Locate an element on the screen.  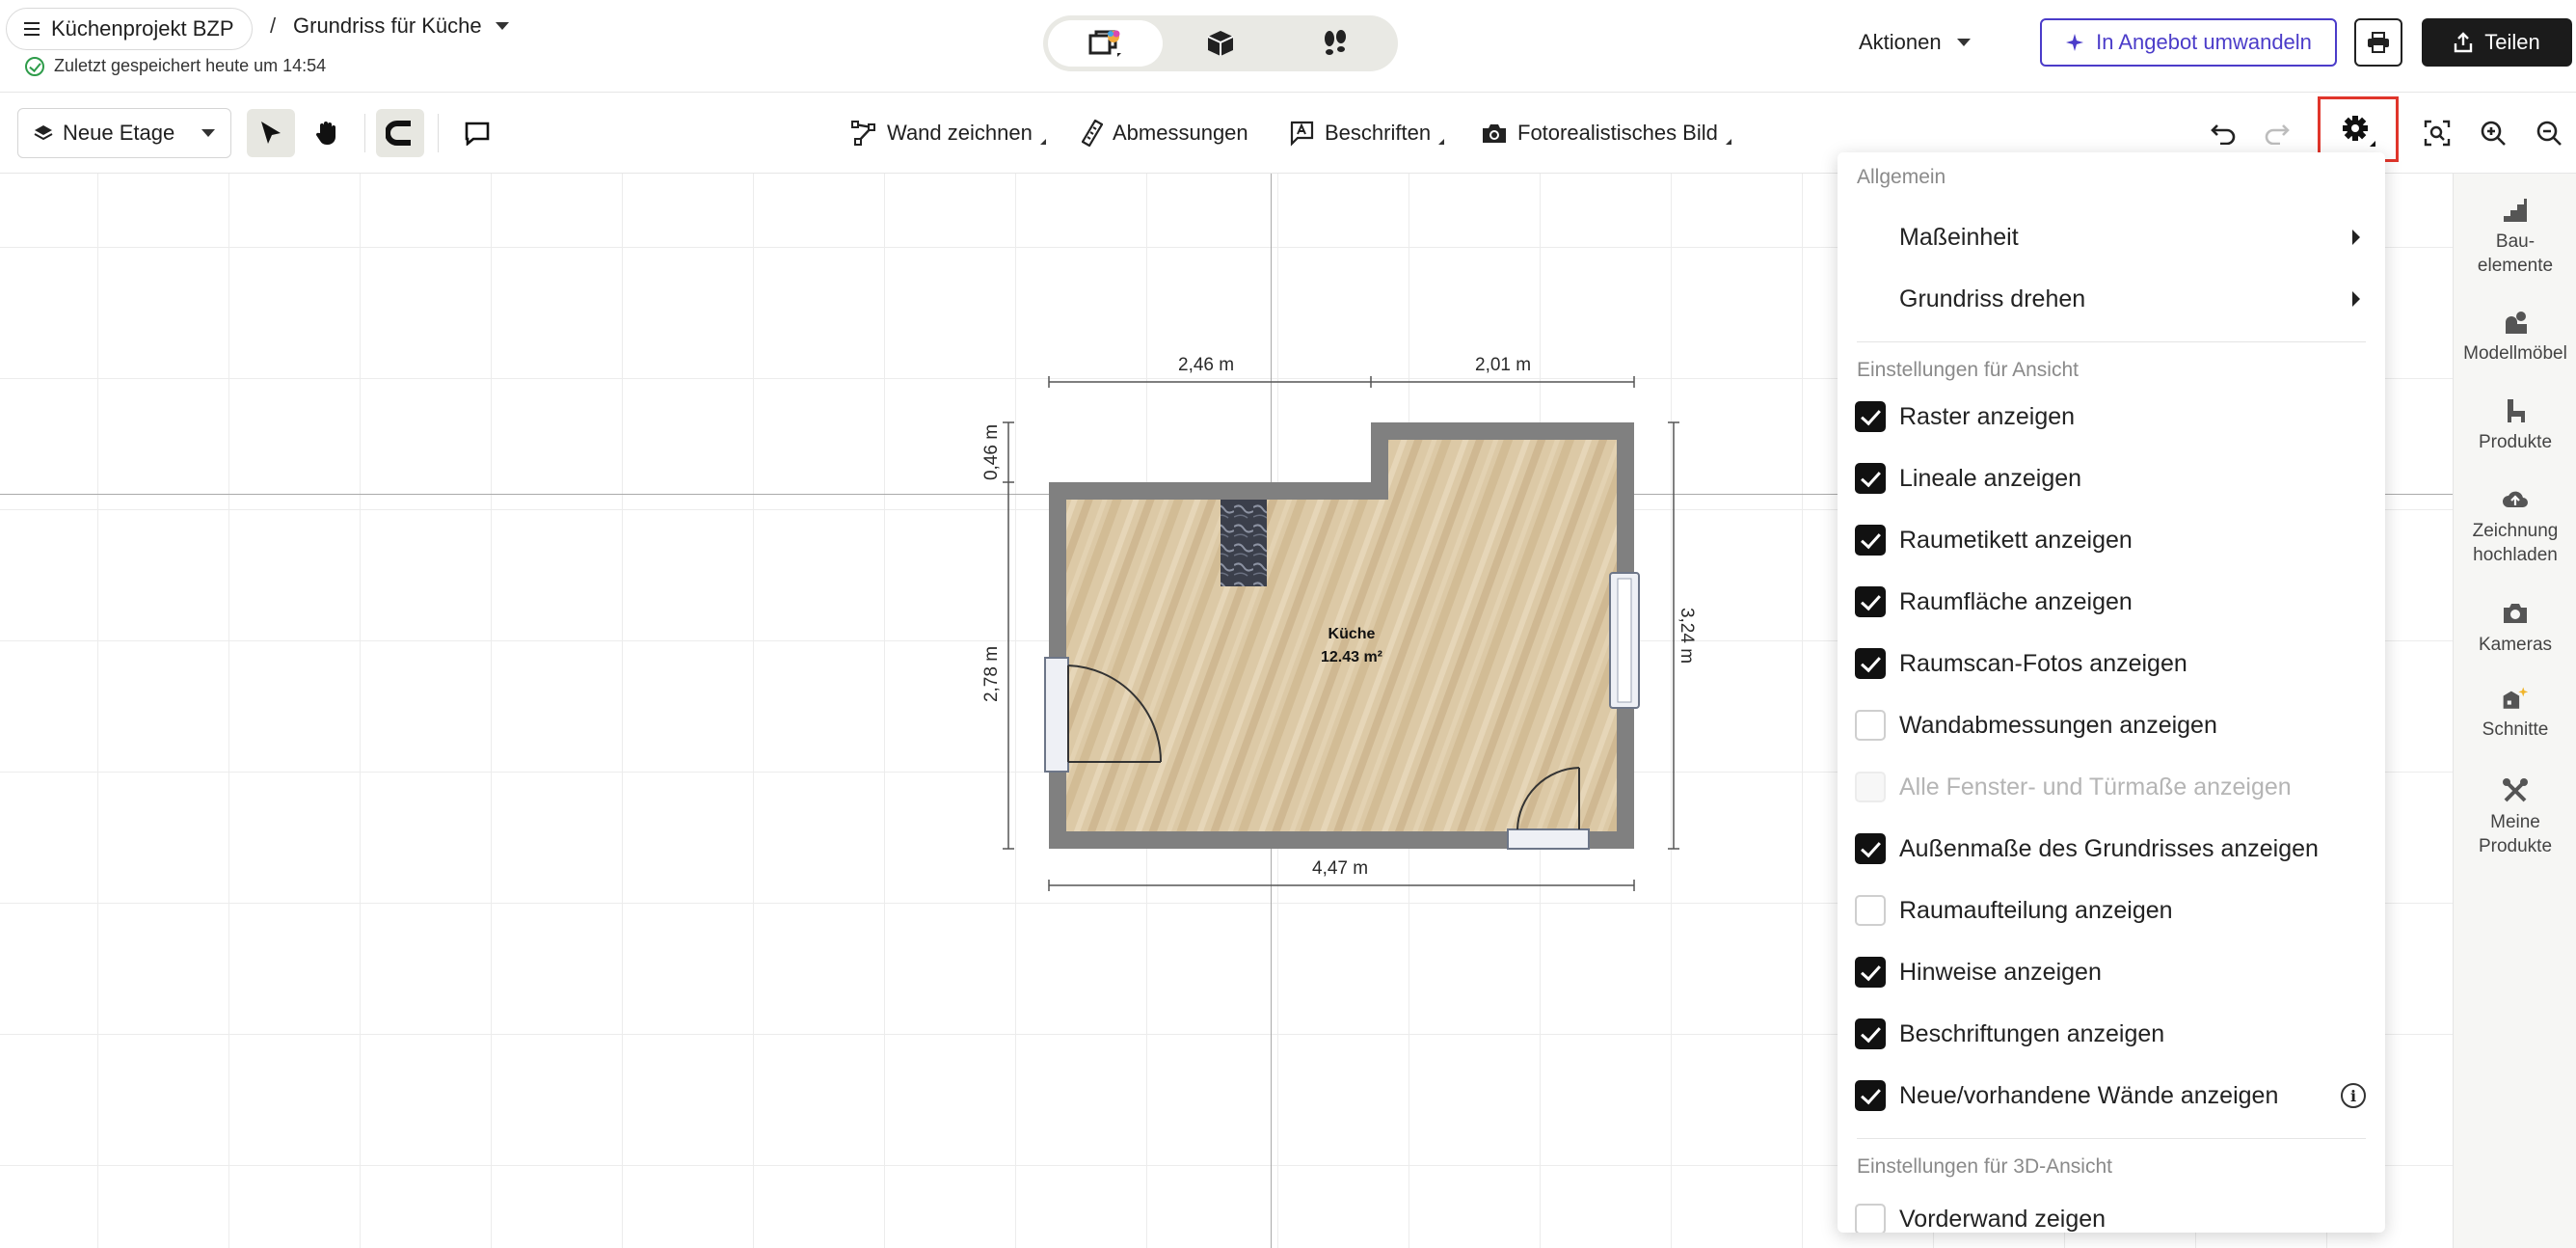
tools-icon is located at coordinates (2515, 790).